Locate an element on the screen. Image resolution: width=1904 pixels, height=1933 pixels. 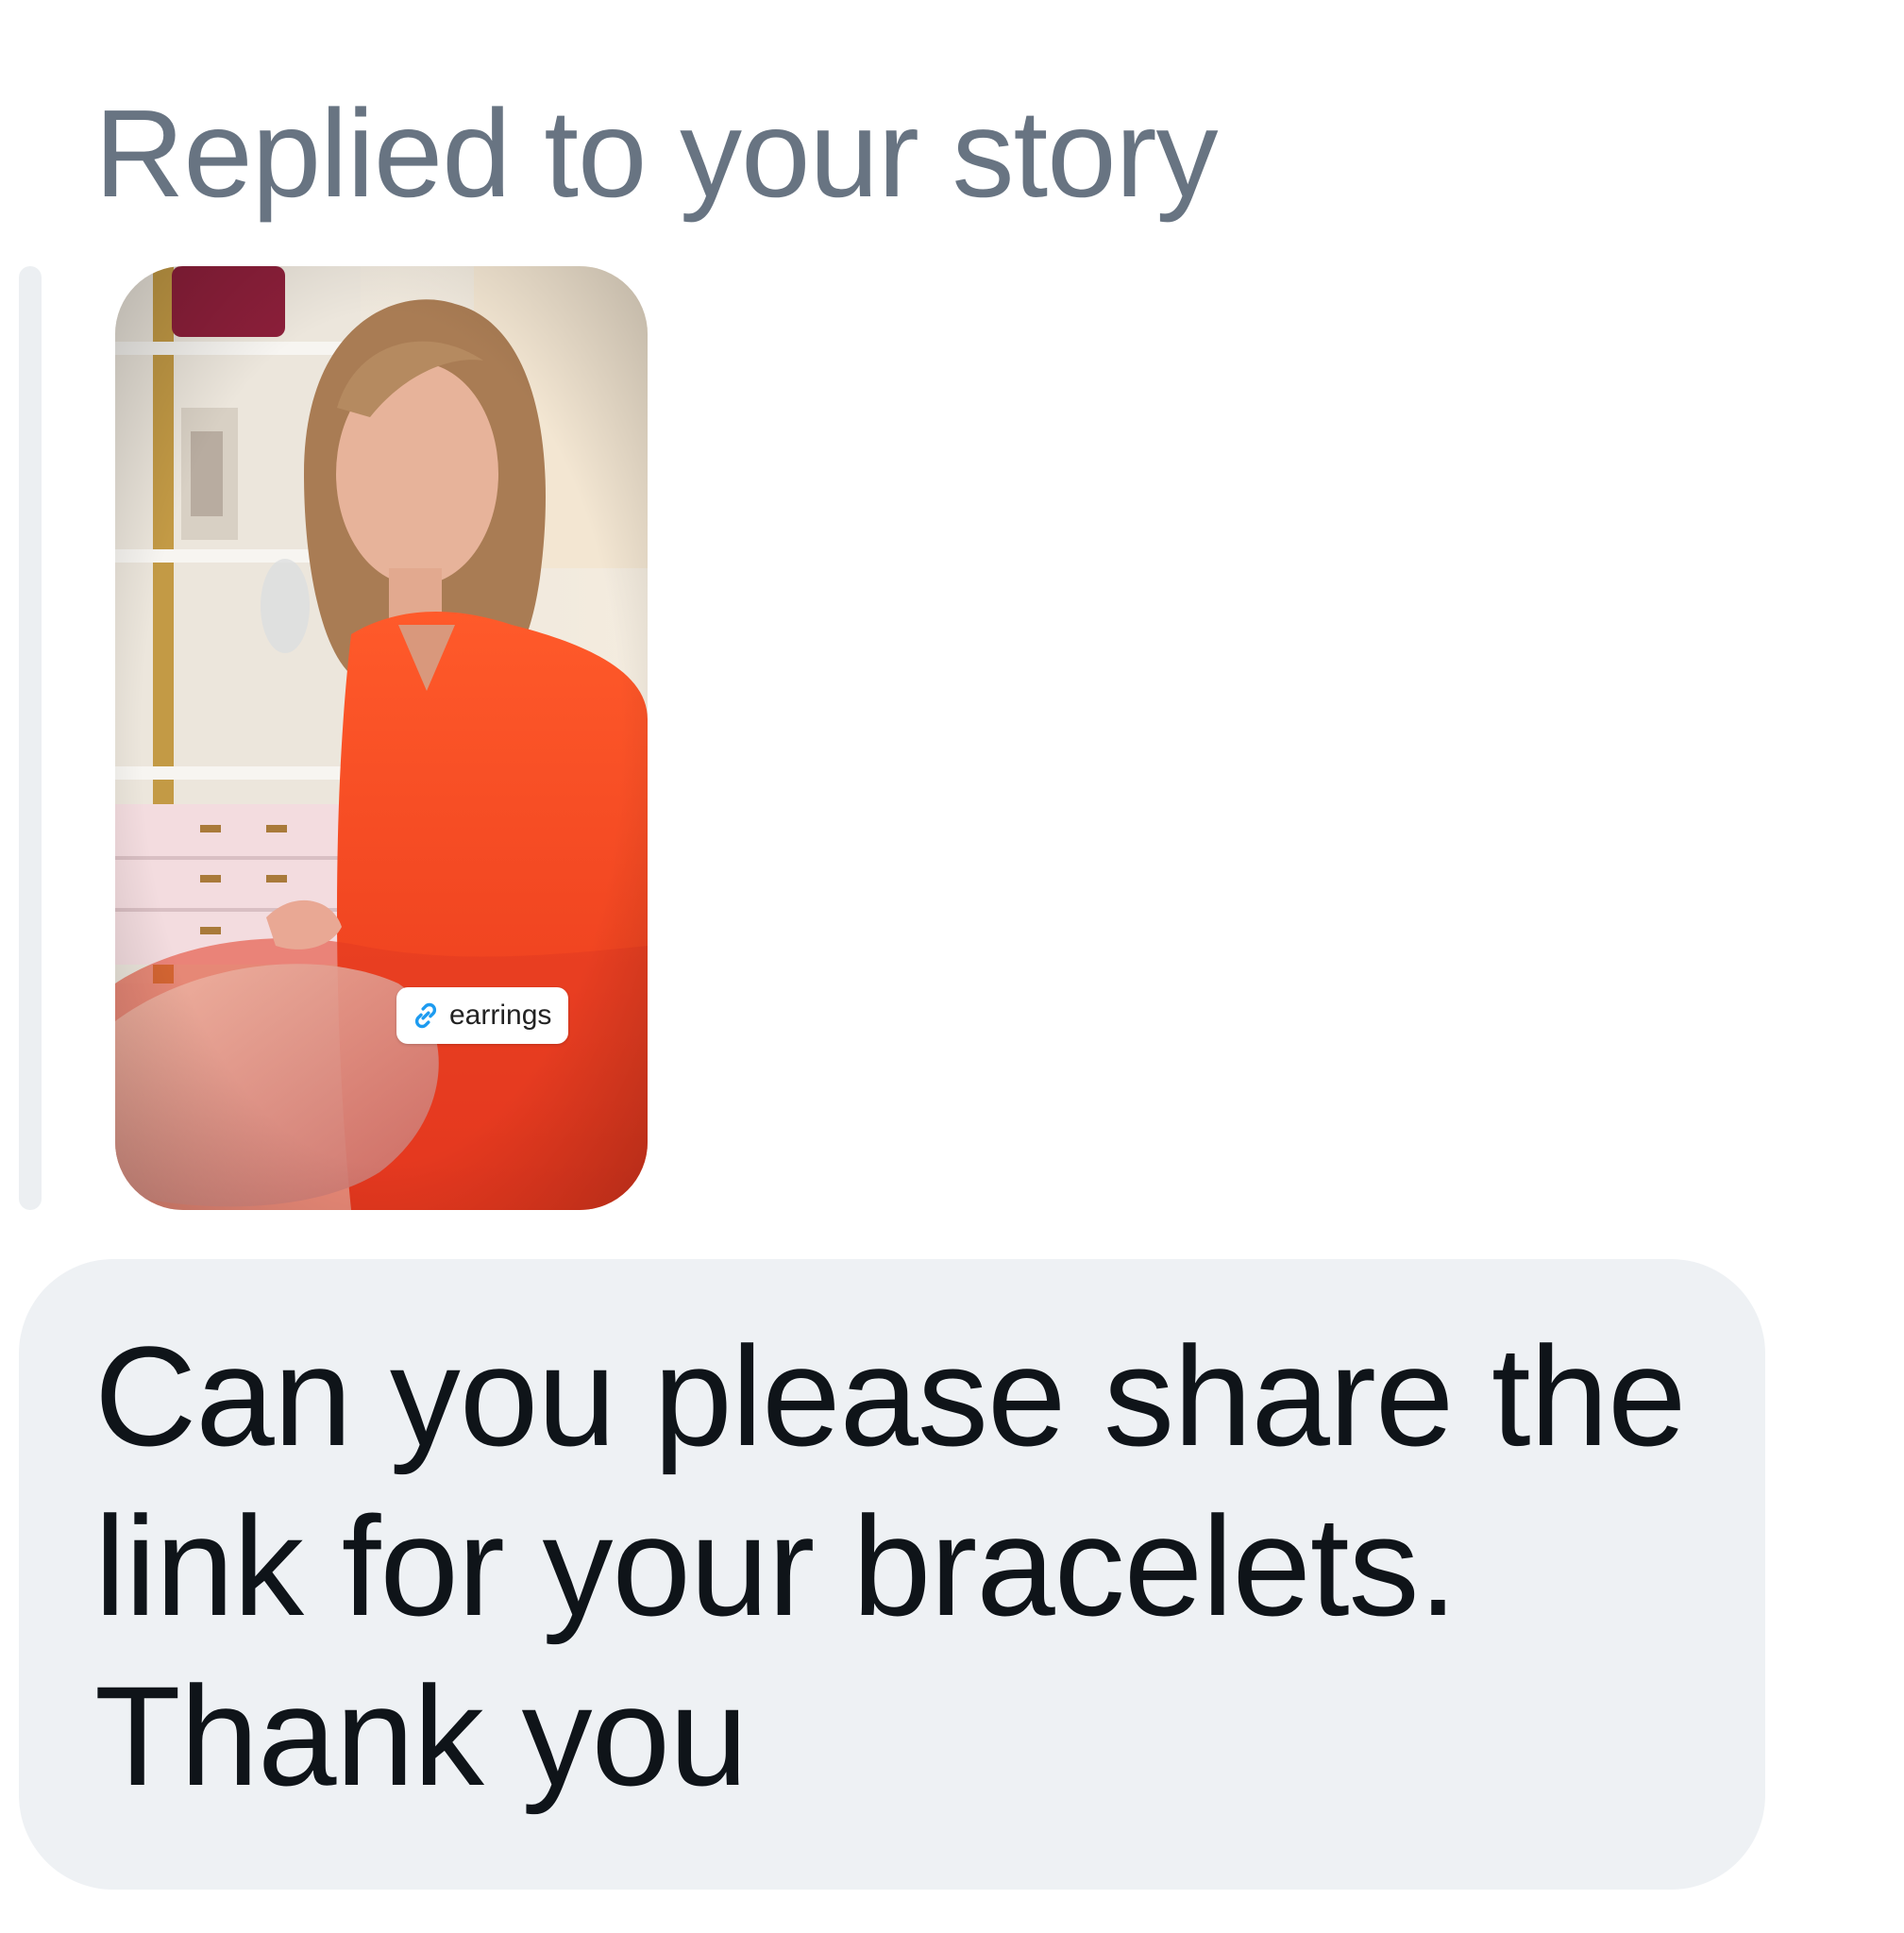
quote-indicator-bar is located at coordinates (30, 738).